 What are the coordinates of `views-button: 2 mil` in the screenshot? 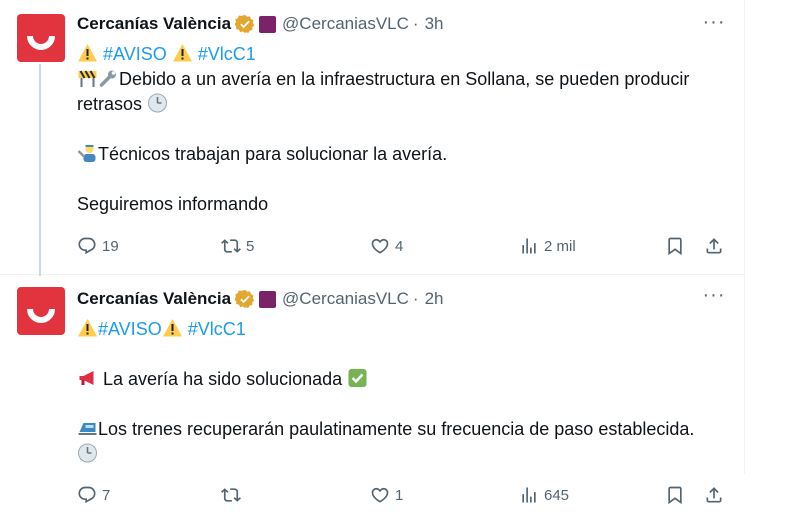 It's located at (547, 246).